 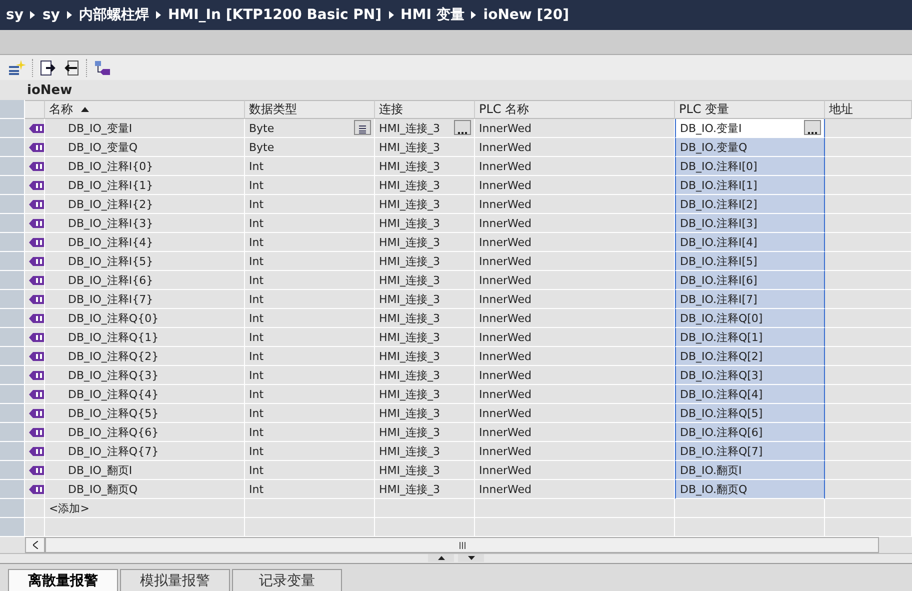 What do you see at coordinates (868, 109) in the screenshot?
I see `column-header: 地址` at bounding box center [868, 109].